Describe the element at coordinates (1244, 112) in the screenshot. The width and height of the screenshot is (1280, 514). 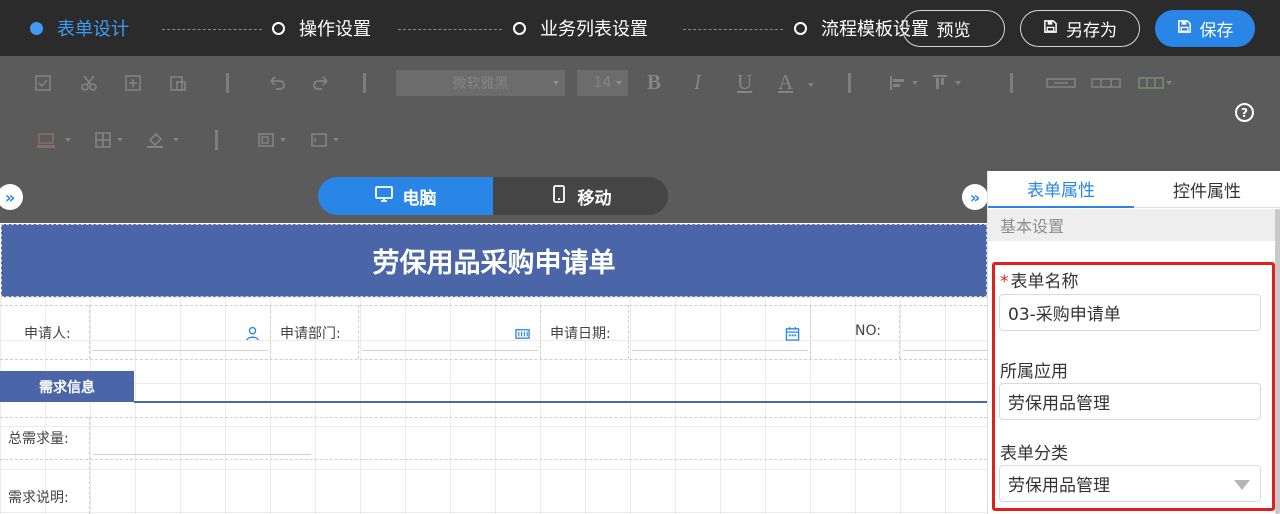
I see `help-icon: ?` at that location.